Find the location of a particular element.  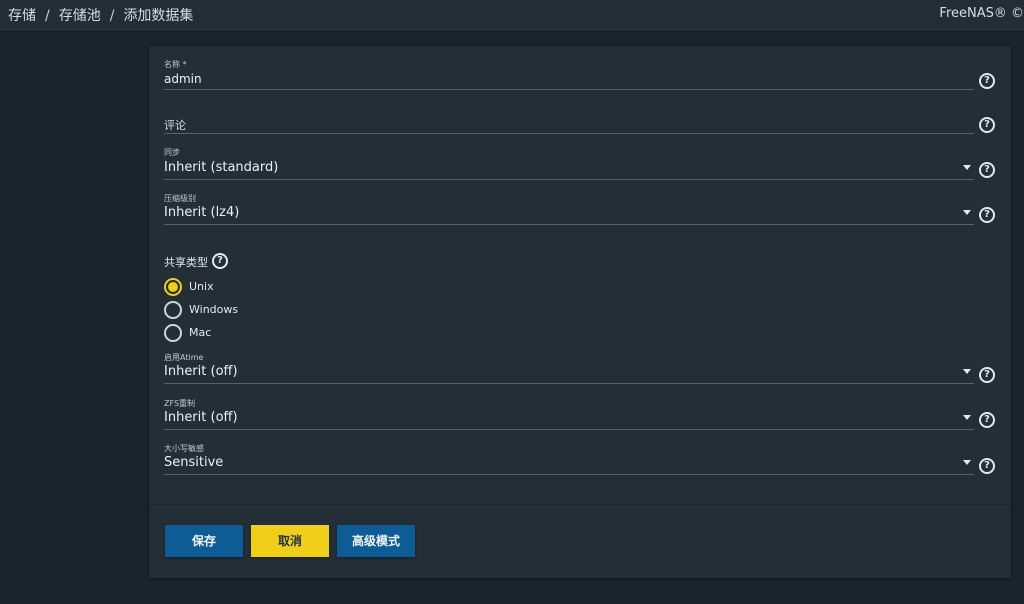

share-type-mac-radio: Mac is located at coordinates (264, 333).